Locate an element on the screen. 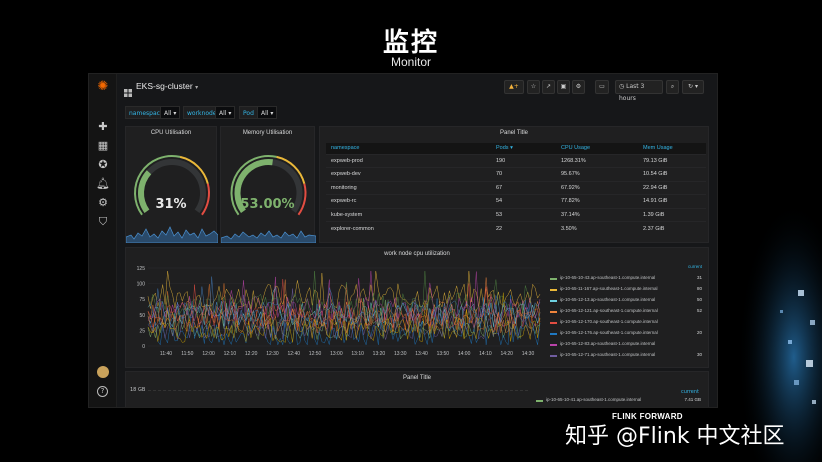 Image resolution: width=822 pixels, height=462 pixels. var-pod-value: All is located at coordinates (265, 113).